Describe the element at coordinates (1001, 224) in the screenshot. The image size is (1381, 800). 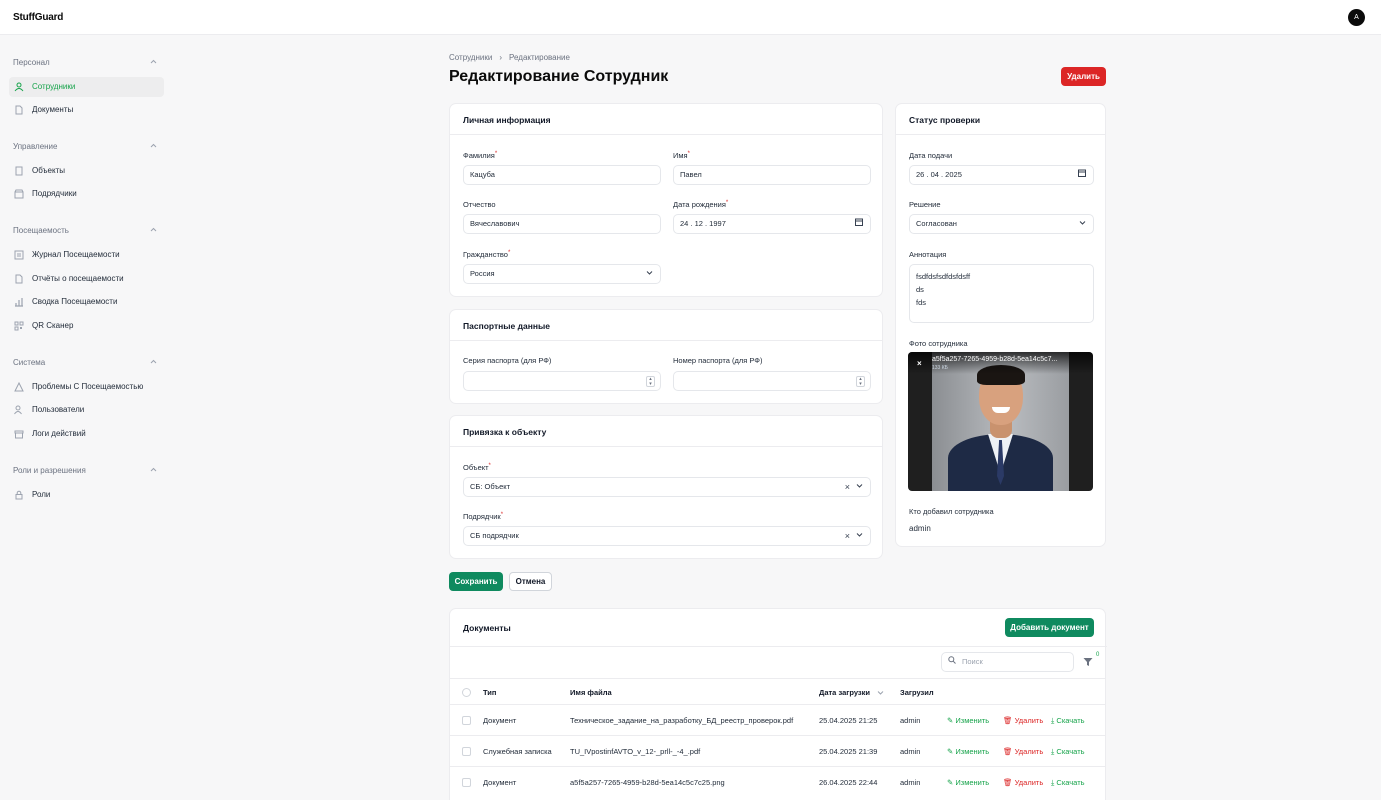
I see `decision-select: Согласован` at that location.